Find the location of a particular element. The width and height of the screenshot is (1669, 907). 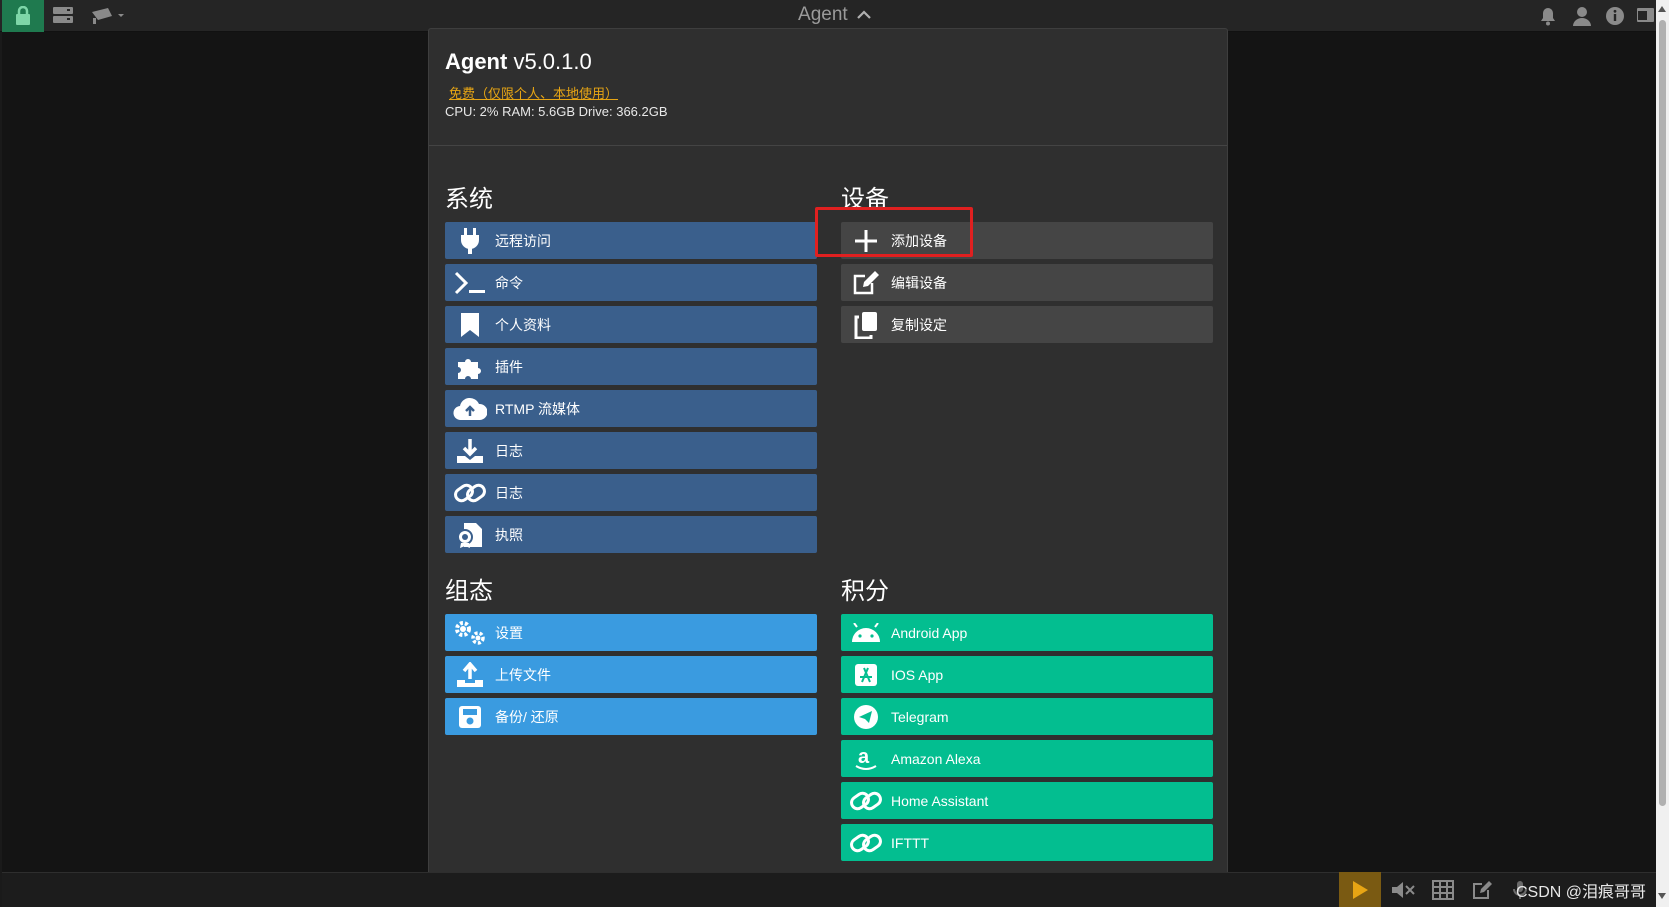

play-icon is located at coordinates (1360, 889).